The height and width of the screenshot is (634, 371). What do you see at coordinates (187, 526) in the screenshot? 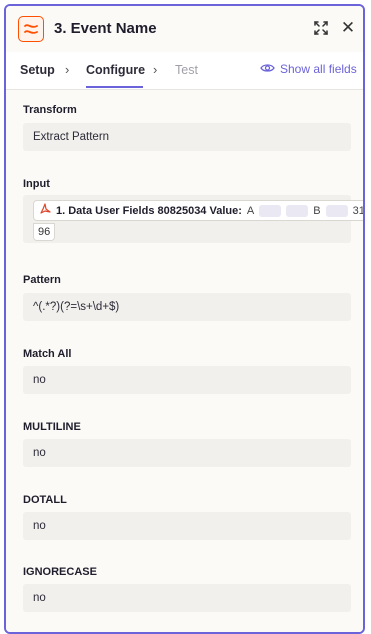
I see `dotall-field: no` at bounding box center [187, 526].